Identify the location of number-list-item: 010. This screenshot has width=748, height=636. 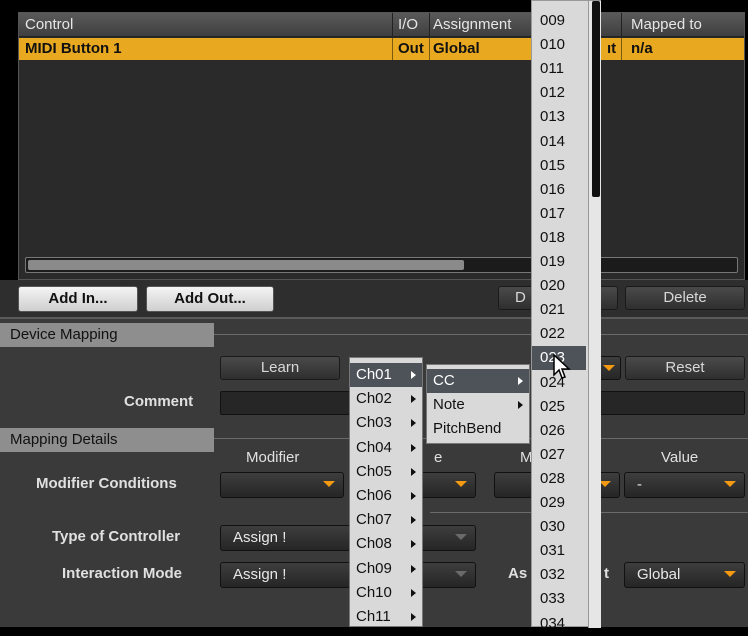
(559, 45).